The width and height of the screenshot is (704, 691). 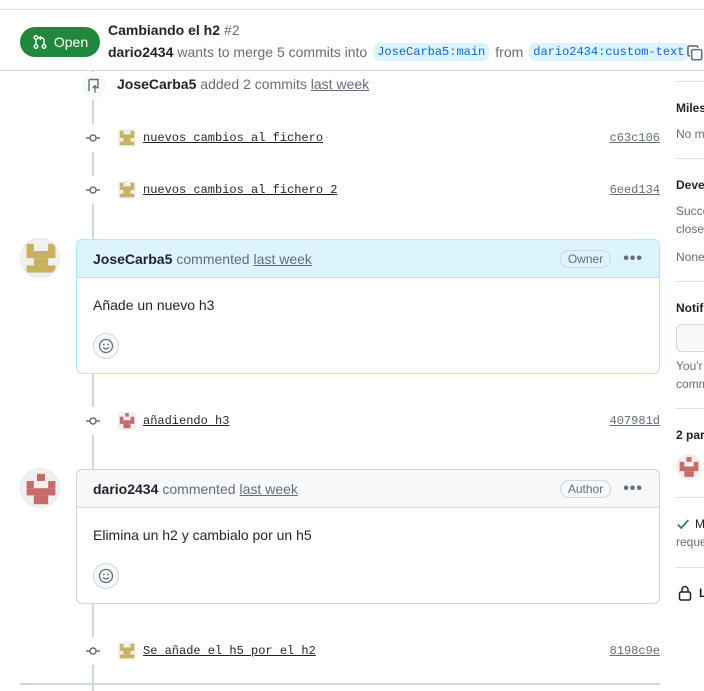 I want to click on added-commits-event: JoseCarba5 added 2 commits last week, so click(x=243, y=84).